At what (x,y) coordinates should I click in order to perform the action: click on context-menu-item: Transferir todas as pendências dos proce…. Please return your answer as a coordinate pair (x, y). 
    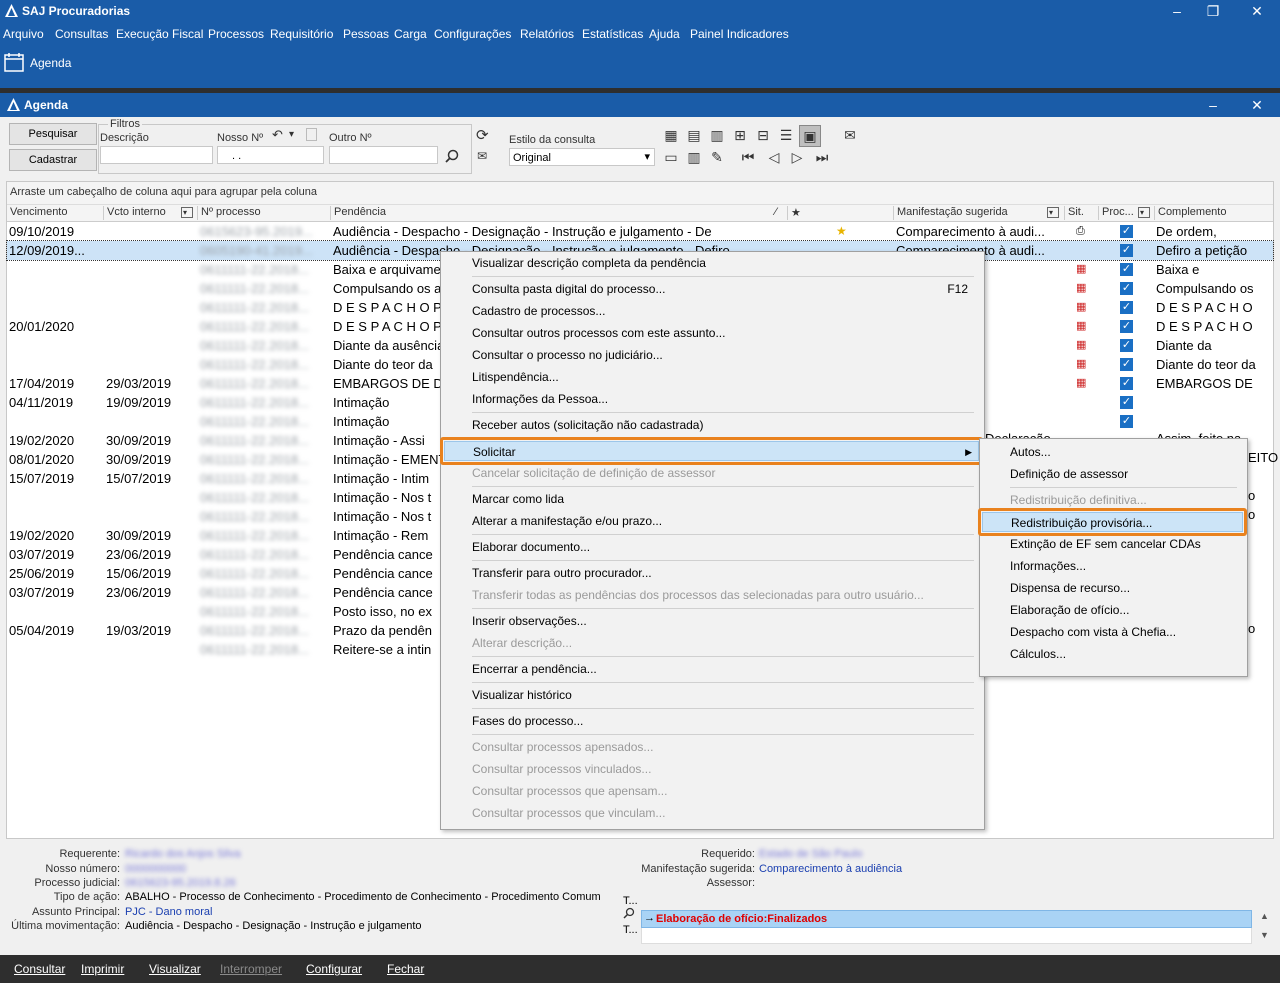
    Looking at the image, I should click on (711, 595).